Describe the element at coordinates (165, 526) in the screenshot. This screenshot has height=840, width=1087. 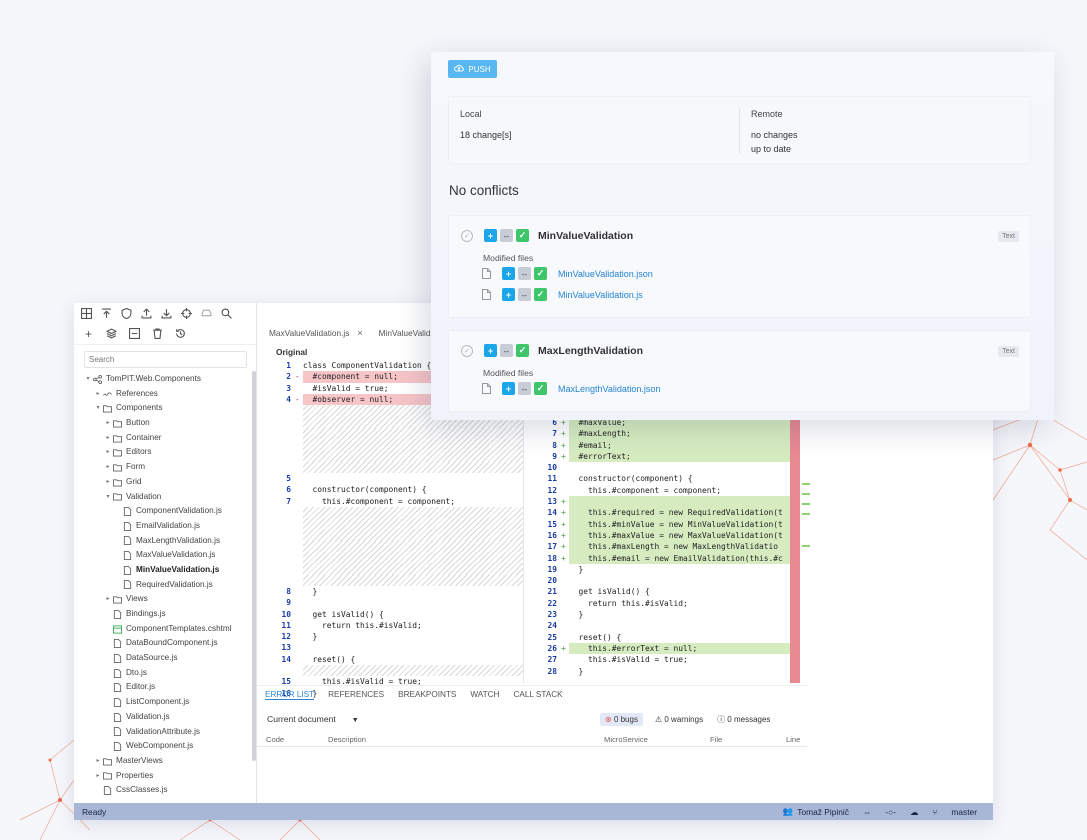
I see `tree-item: EmailValidation.js` at that location.